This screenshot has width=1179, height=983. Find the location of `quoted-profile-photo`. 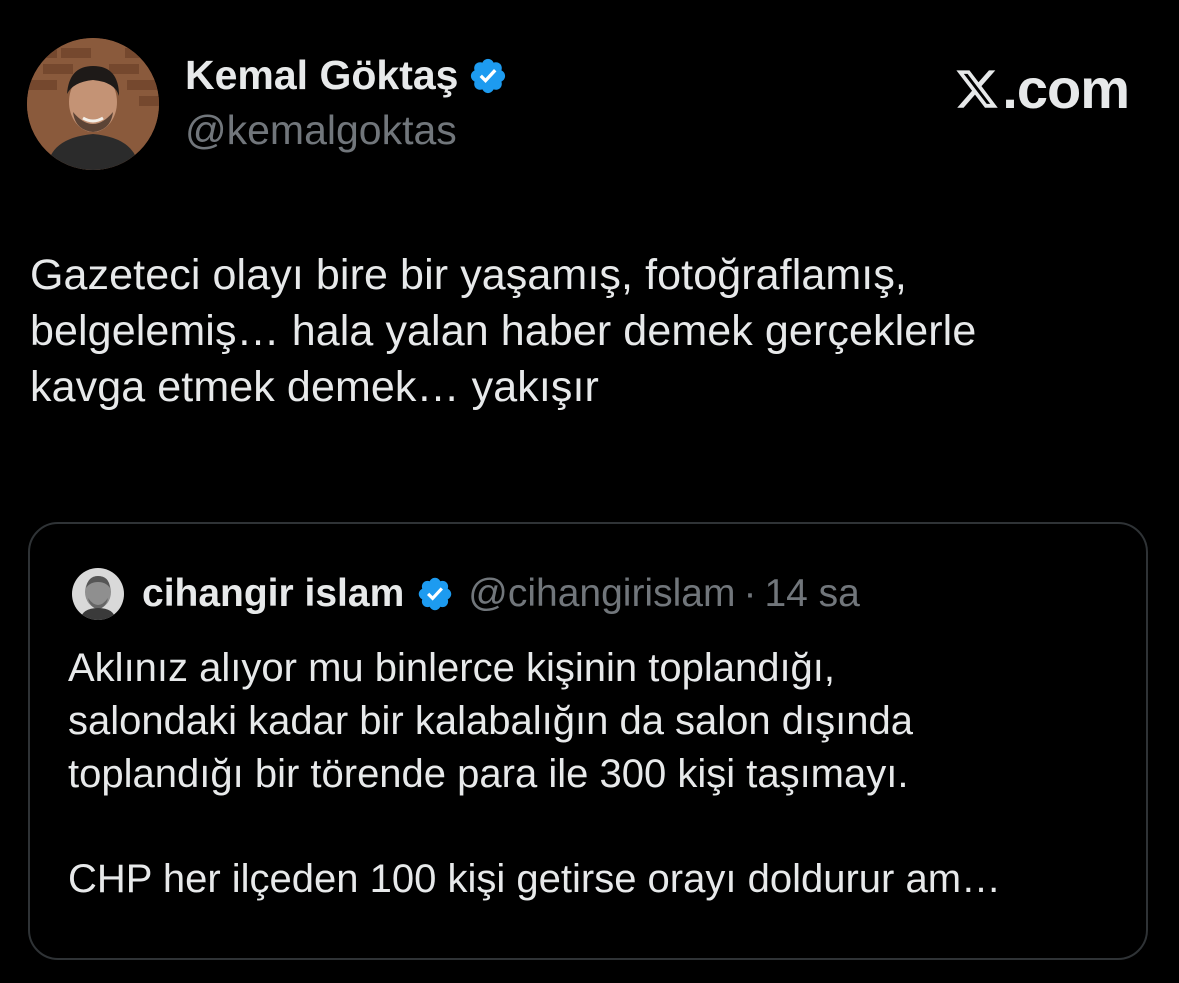

quoted-profile-photo is located at coordinates (98, 594).